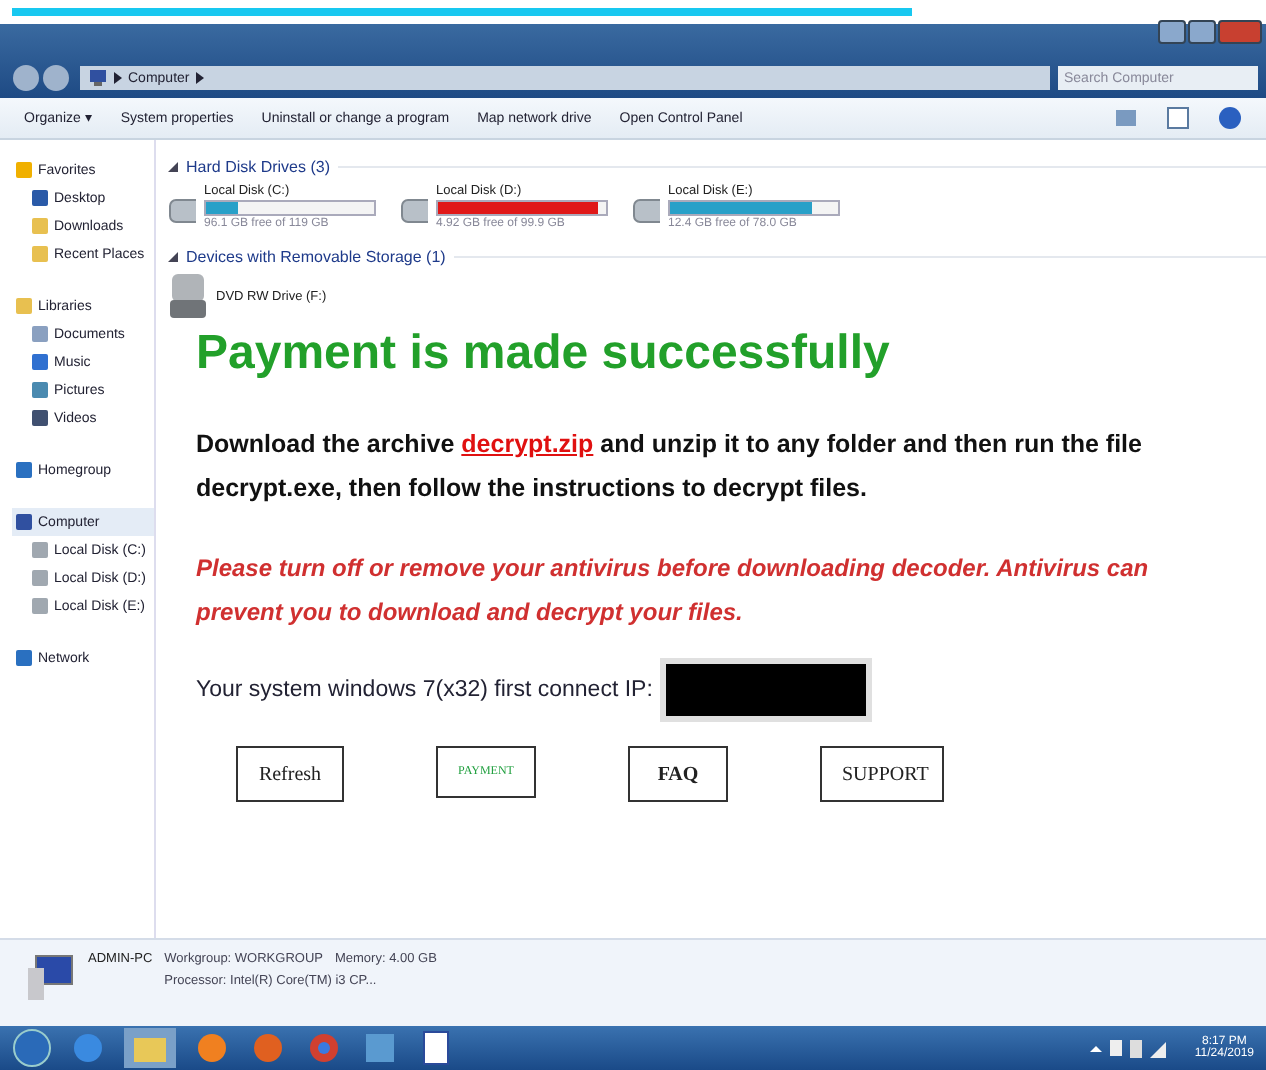 The height and width of the screenshot is (1070, 1266). What do you see at coordinates (1240, 32) in the screenshot?
I see `close-button` at bounding box center [1240, 32].